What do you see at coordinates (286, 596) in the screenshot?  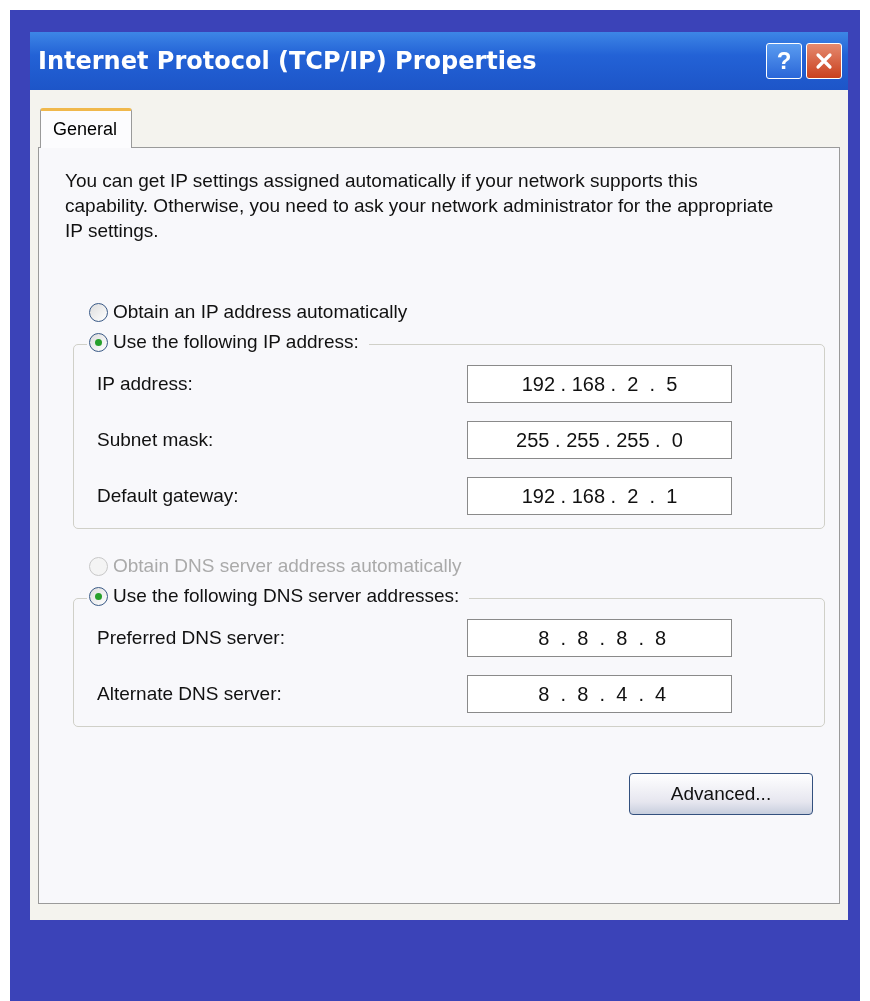 I see `radio-label: Use the following DNS server addresses:` at bounding box center [286, 596].